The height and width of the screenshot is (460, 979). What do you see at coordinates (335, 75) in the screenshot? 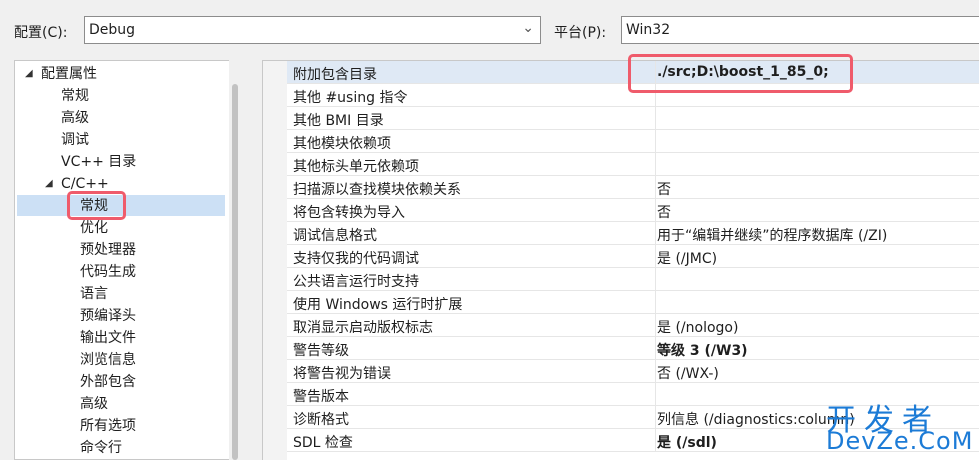
I see `property-name: 附加包含目录` at bounding box center [335, 75].